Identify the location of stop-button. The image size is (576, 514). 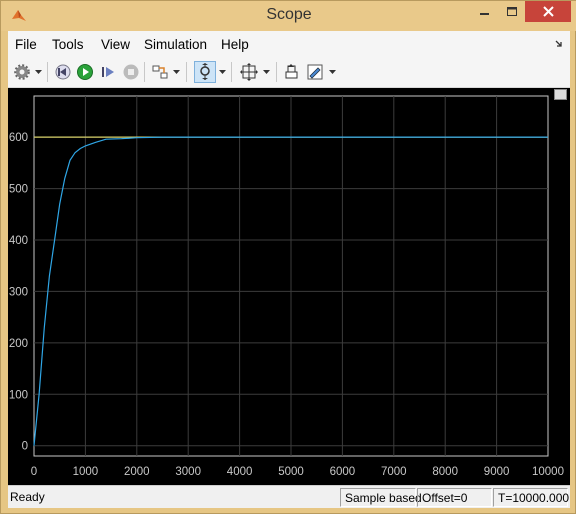
(131, 72).